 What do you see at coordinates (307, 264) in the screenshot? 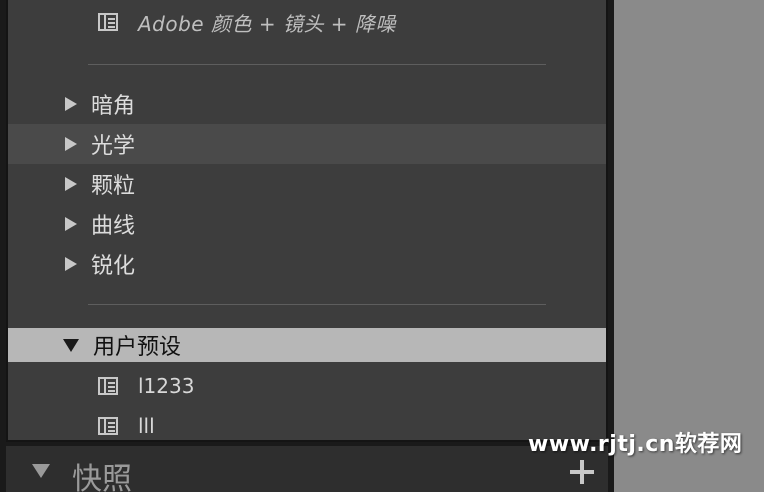
I see `preset-group-sharpen: 锐化` at bounding box center [307, 264].